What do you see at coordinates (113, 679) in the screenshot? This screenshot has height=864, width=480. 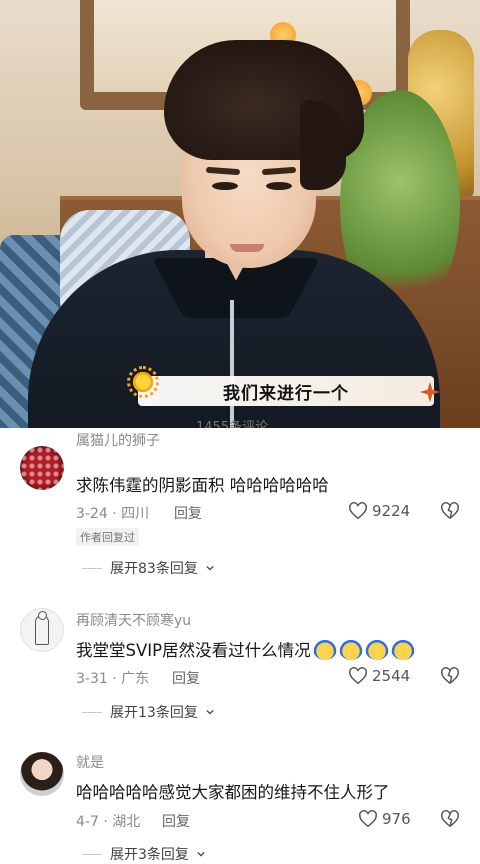 I see `comment-date-location: 3-31 · 广东` at bounding box center [113, 679].